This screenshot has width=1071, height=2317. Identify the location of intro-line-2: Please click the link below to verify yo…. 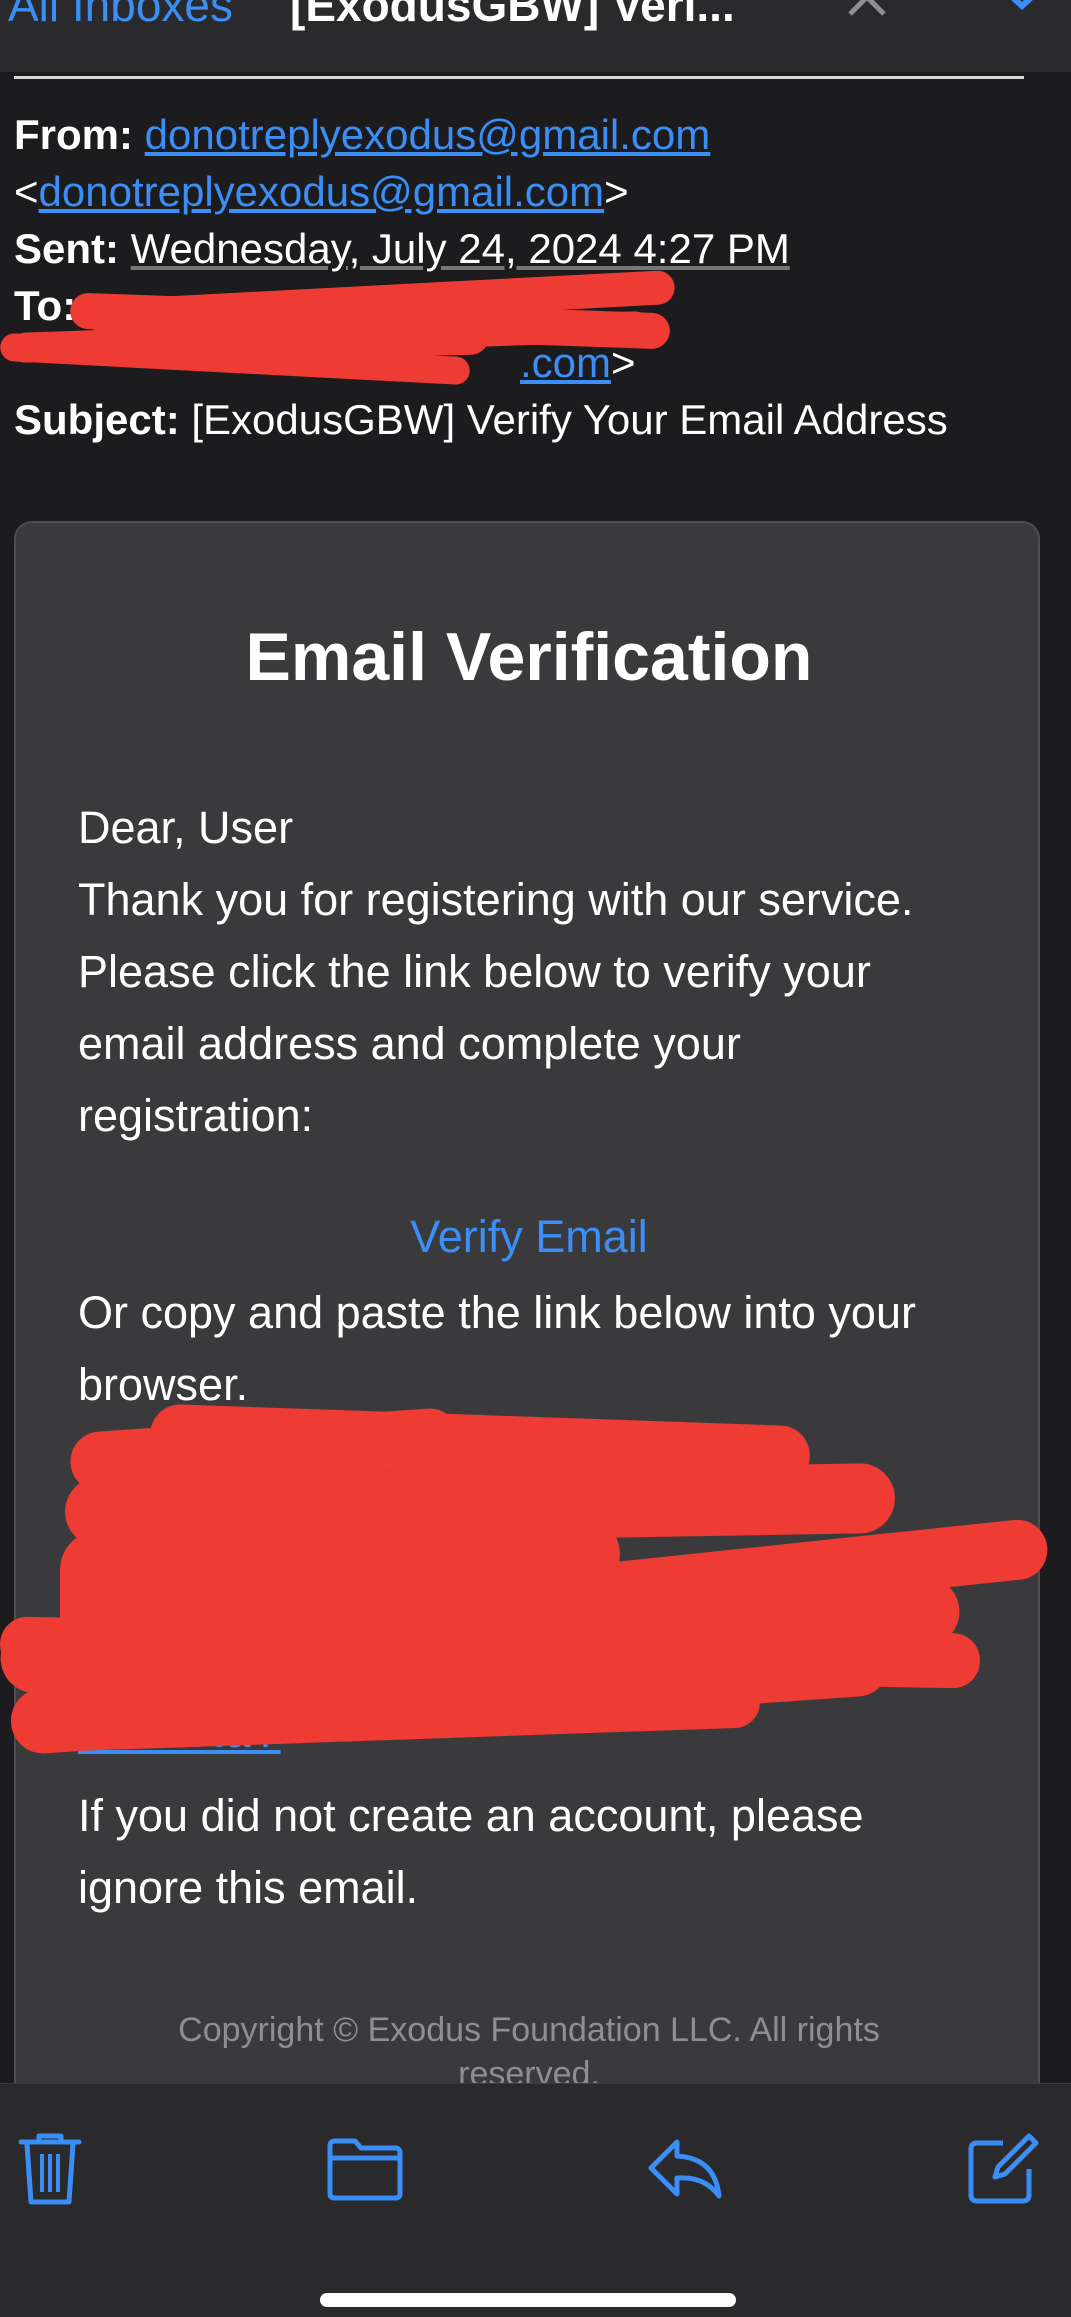
(474, 971).